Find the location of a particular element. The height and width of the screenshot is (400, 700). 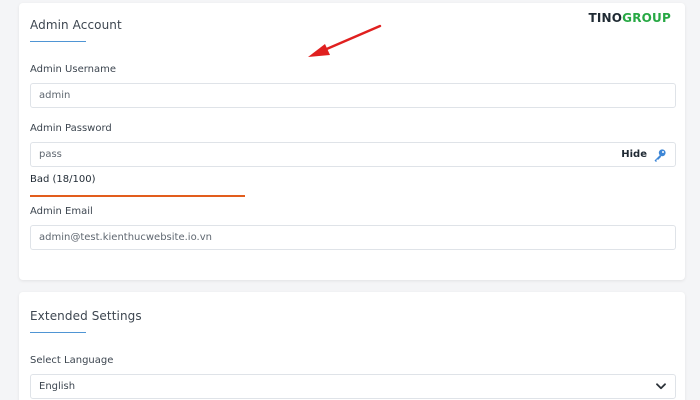

admin-password-label: Admin Password is located at coordinates (71, 128).